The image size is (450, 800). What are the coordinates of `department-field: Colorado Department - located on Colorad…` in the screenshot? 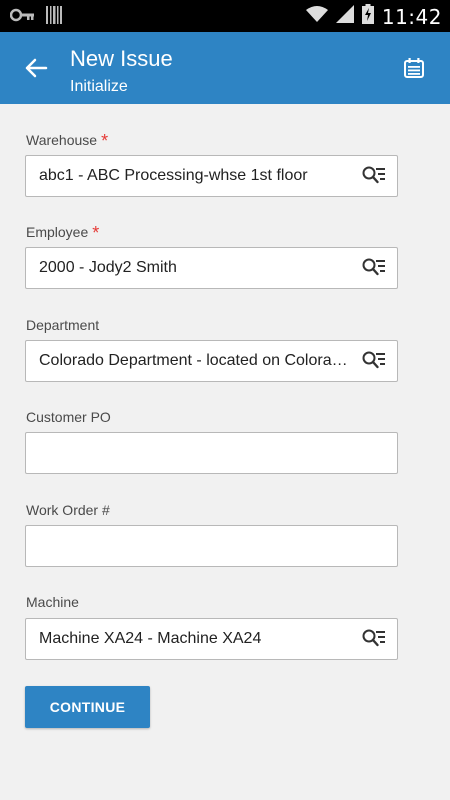 It's located at (211, 361).